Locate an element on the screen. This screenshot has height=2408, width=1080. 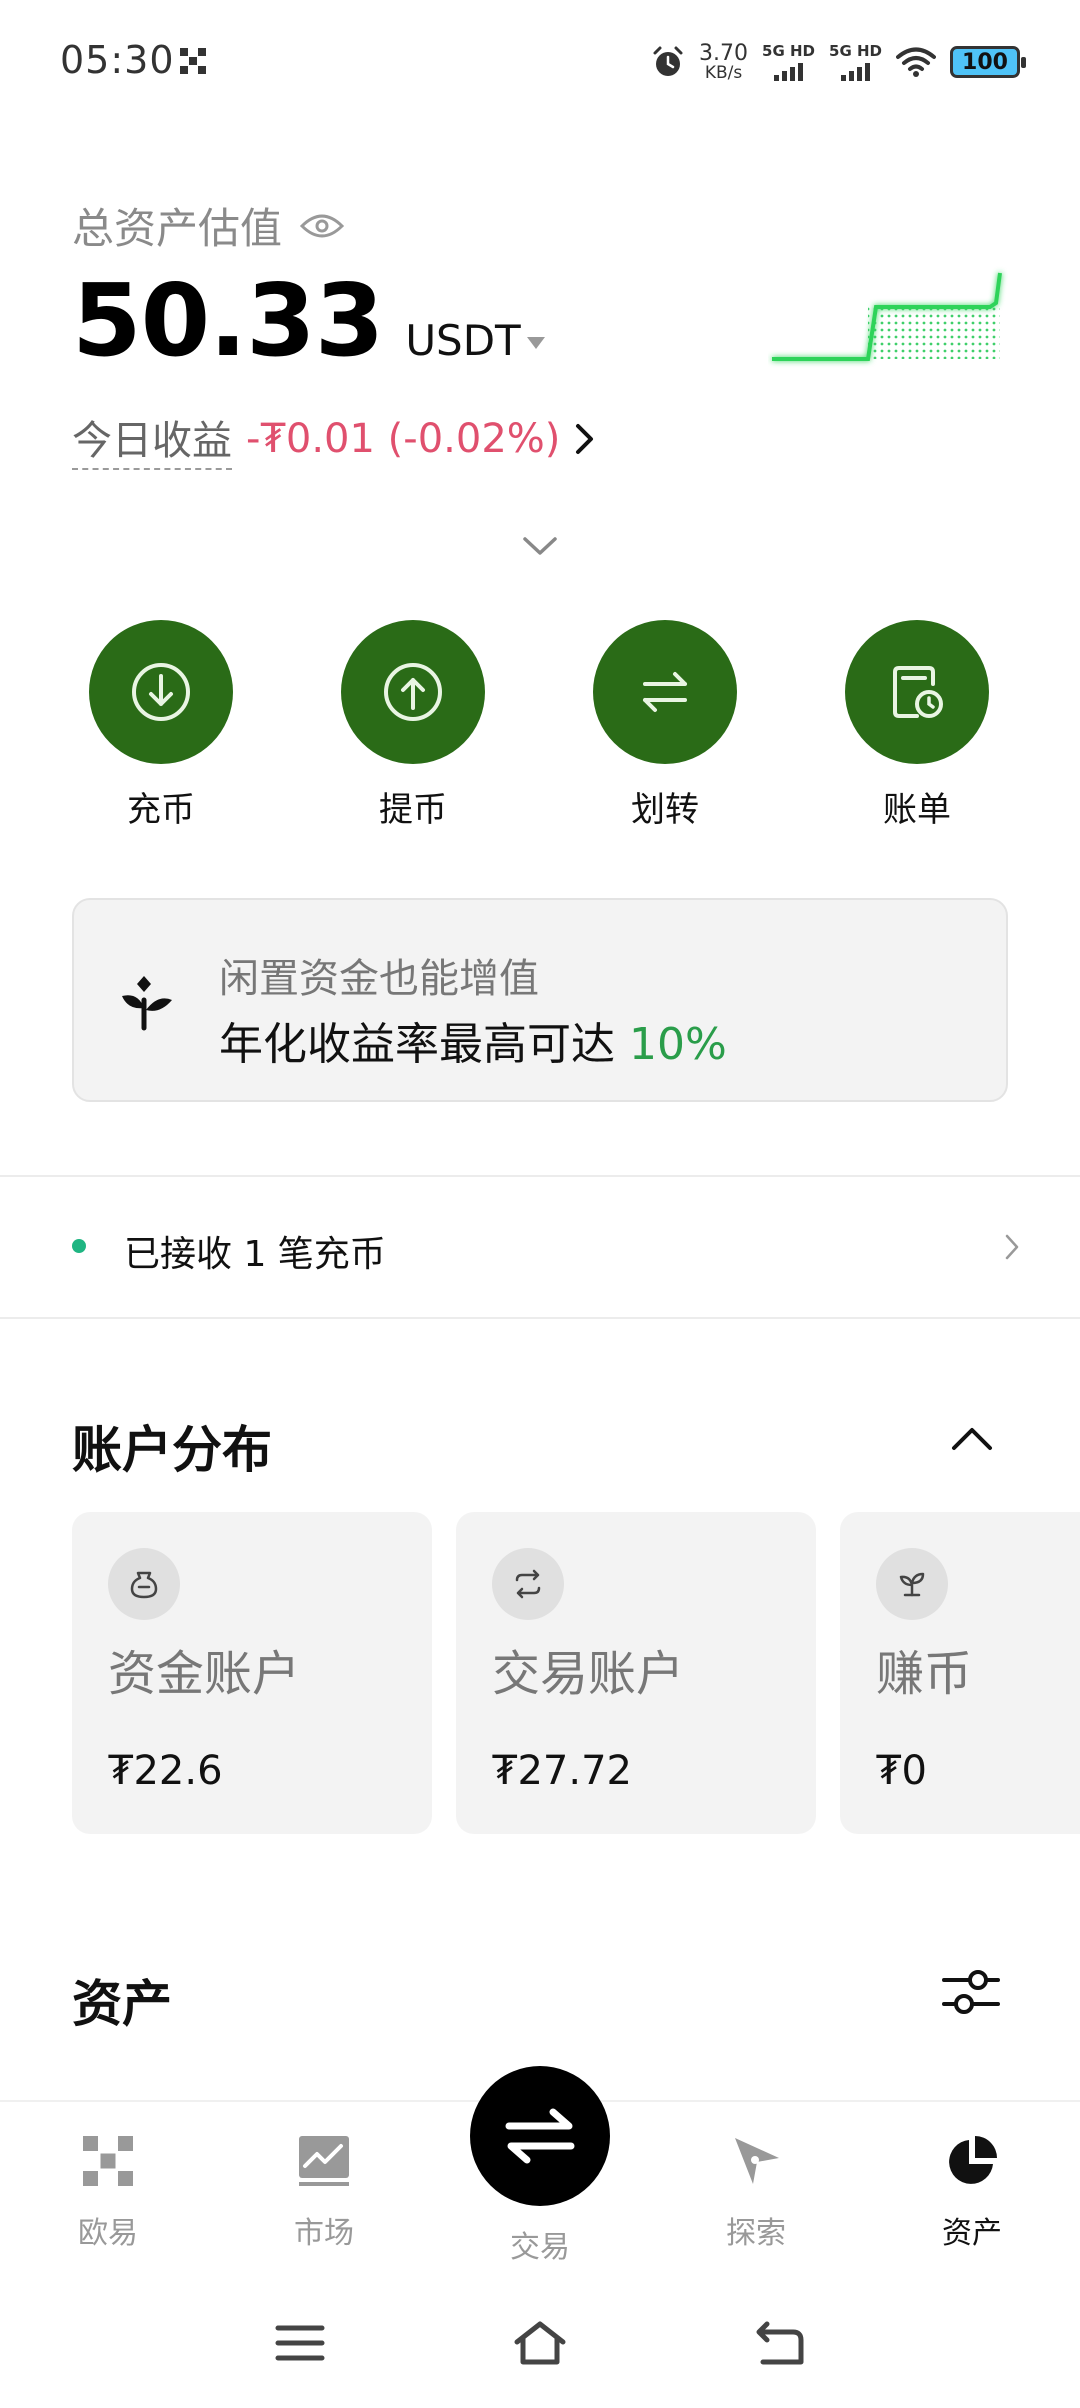
nav-assets: 资产 is located at coordinates (972, 2192).